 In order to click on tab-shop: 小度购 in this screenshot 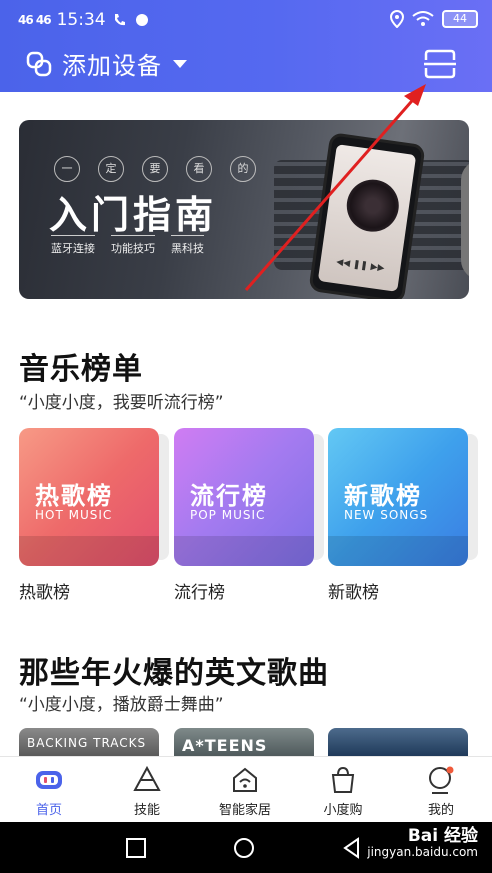, I will do `click(343, 790)`.